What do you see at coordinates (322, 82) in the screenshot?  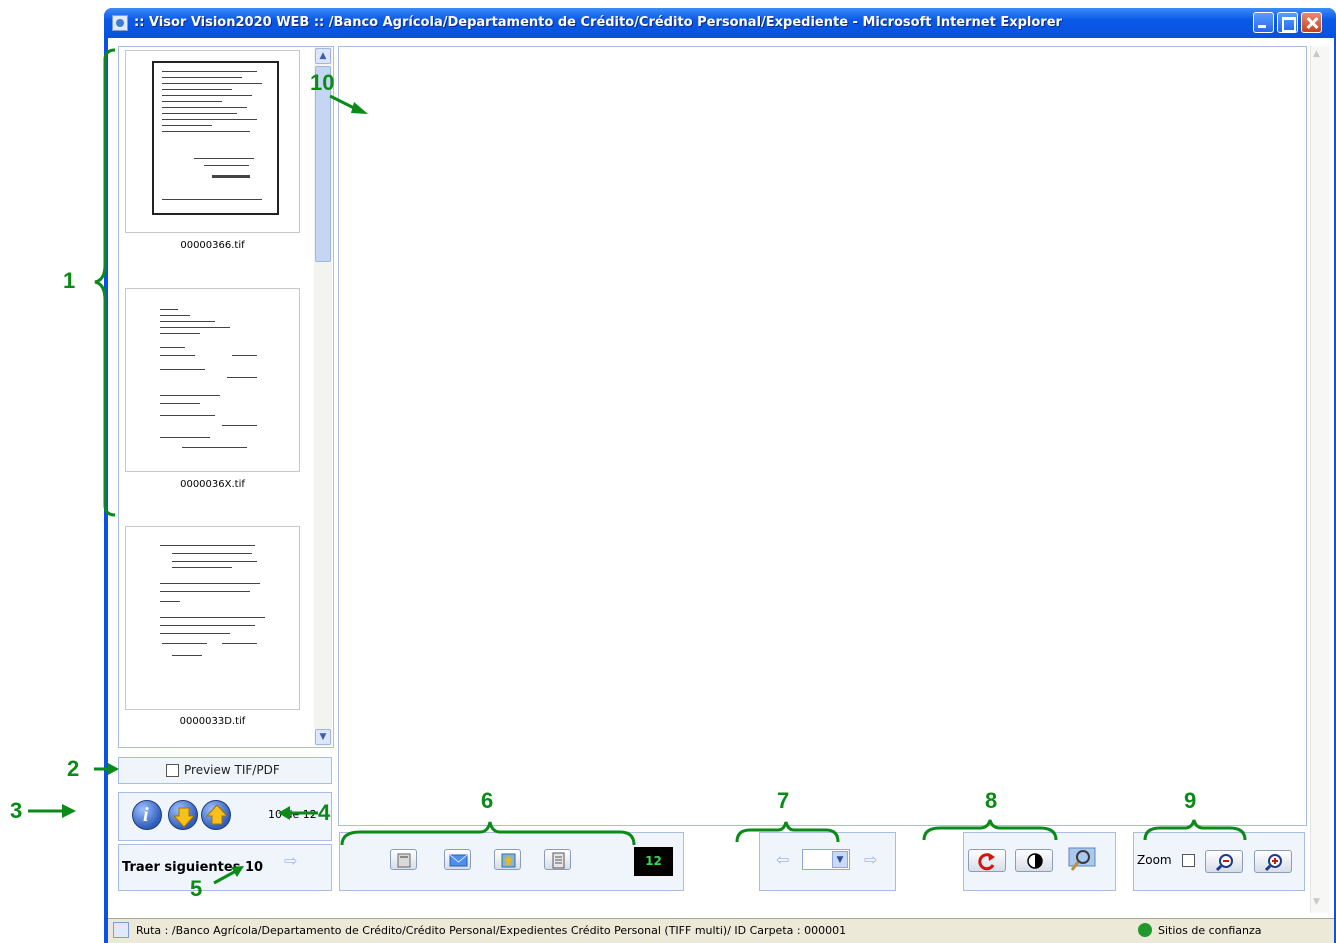 I see `annotation-10: 10` at bounding box center [322, 82].